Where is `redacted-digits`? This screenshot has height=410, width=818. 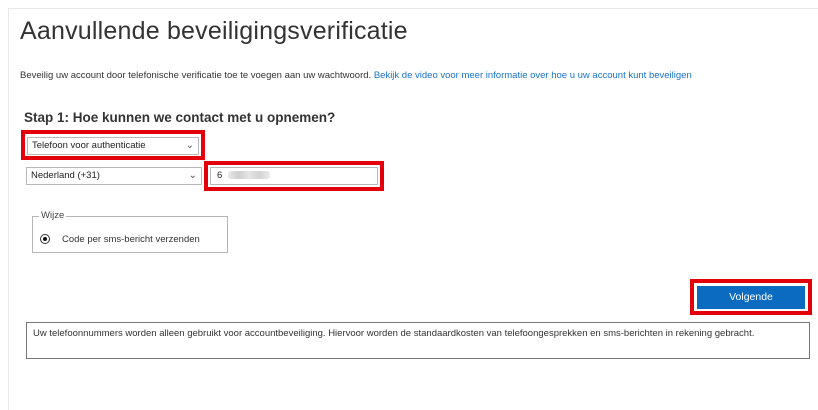
redacted-digits is located at coordinates (249, 175).